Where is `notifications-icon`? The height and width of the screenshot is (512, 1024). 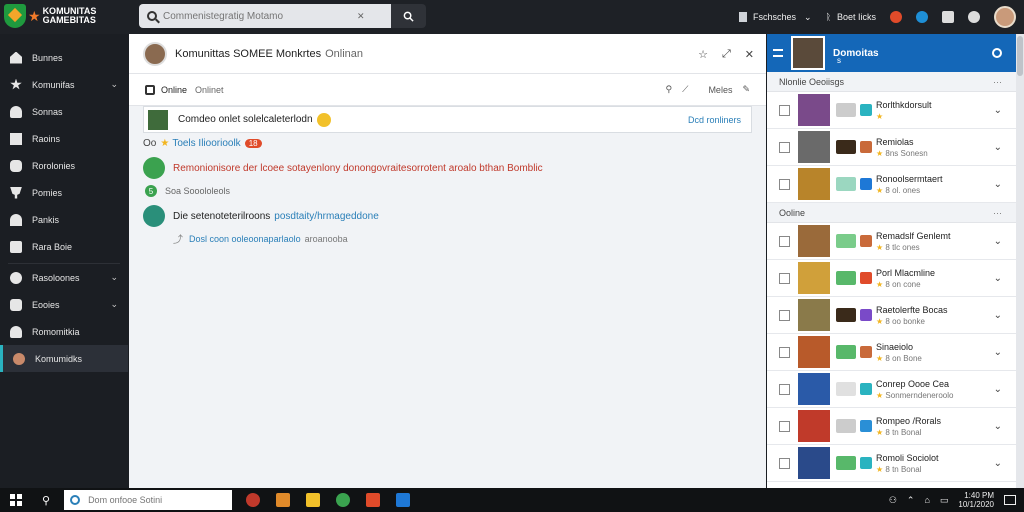 notifications-icon is located at coordinates (896, 17).